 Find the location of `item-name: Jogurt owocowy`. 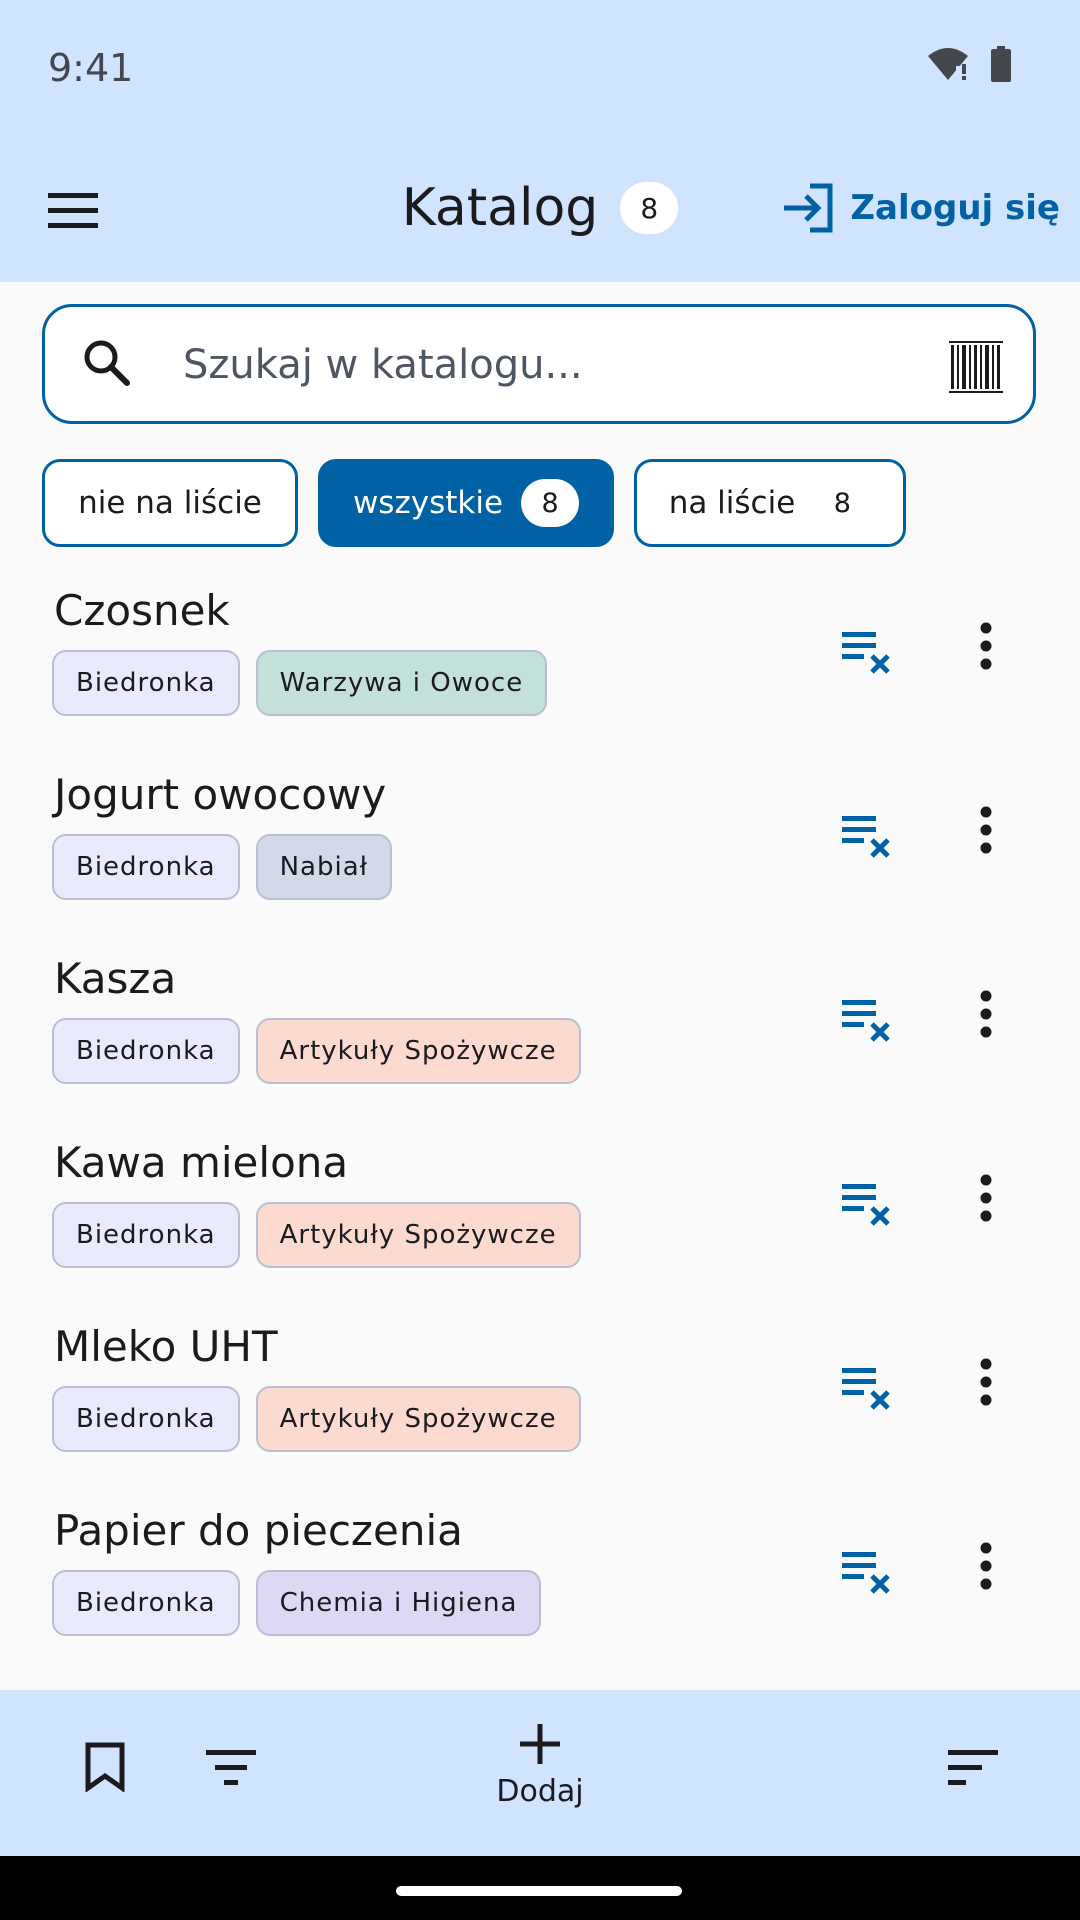

item-name: Jogurt owocowy is located at coordinates (220, 794).